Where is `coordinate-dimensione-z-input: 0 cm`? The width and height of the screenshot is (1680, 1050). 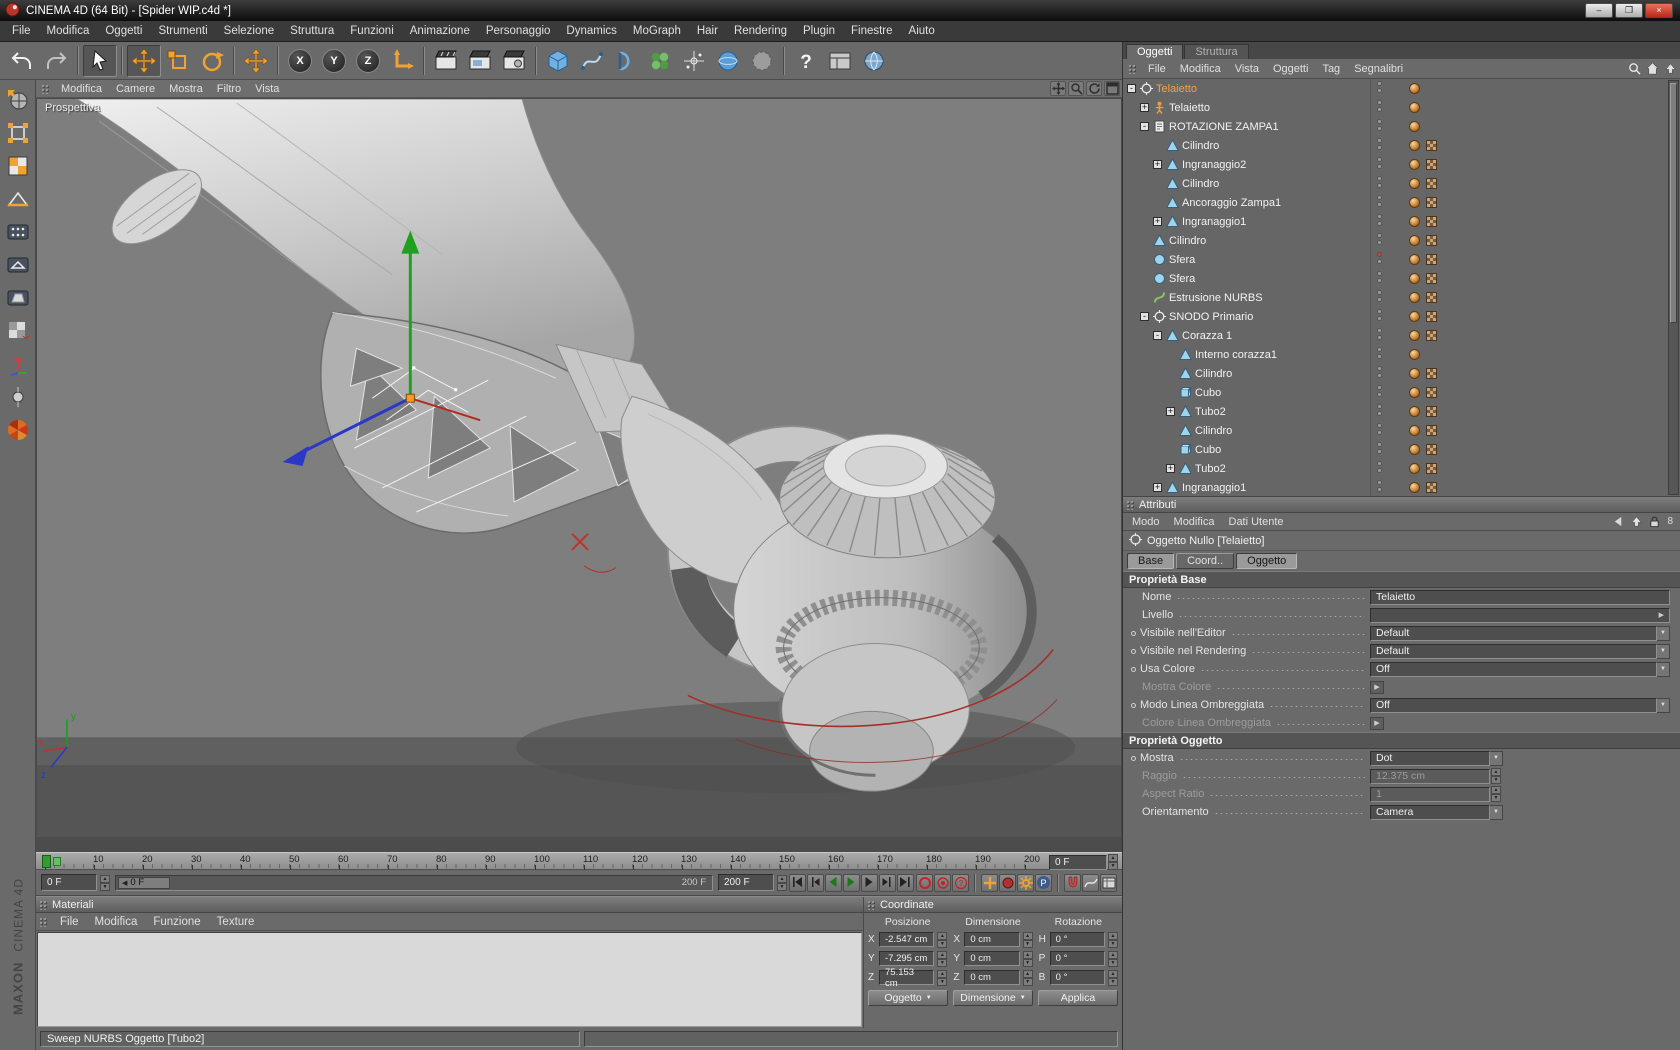 coordinate-dimensione-z-input: 0 cm is located at coordinates (992, 977).